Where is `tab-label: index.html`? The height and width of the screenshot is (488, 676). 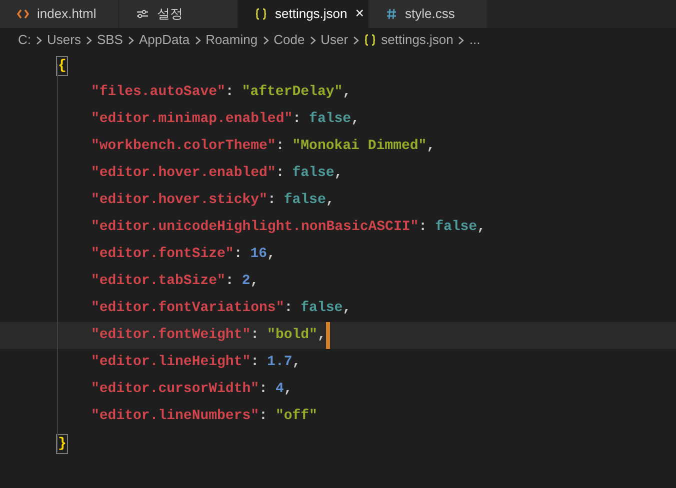 tab-label: index.html is located at coordinates (66, 14).